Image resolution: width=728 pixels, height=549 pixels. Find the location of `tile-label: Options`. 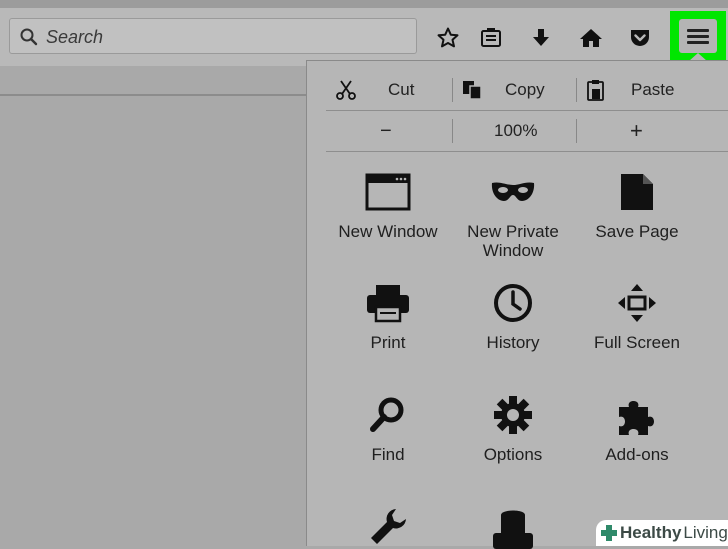

tile-label: Options is located at coordinates (513, 454).